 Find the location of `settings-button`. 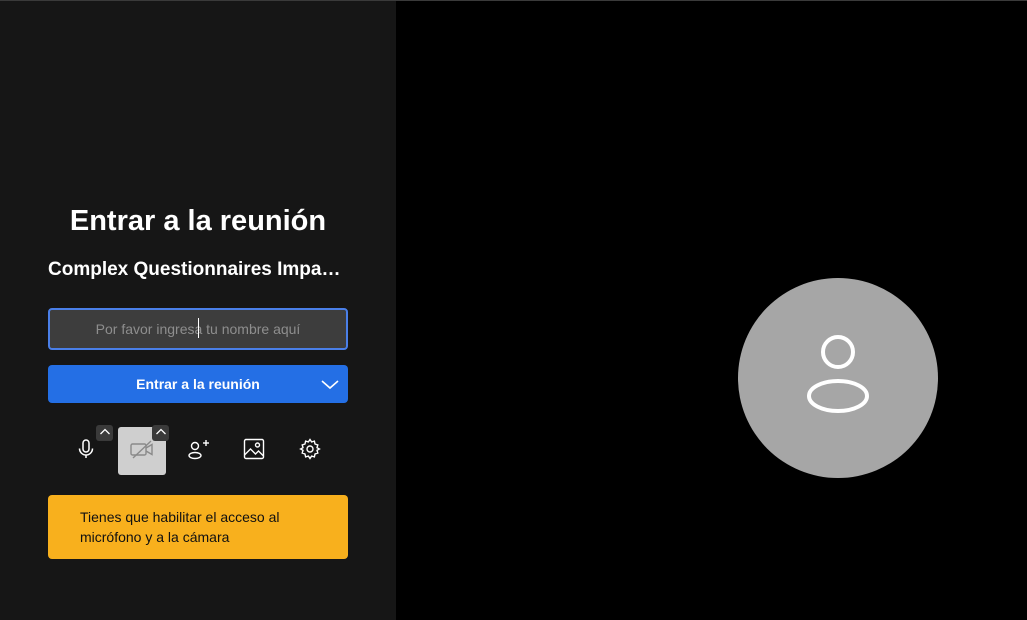

settings-button is located at coordinates (310, 451).